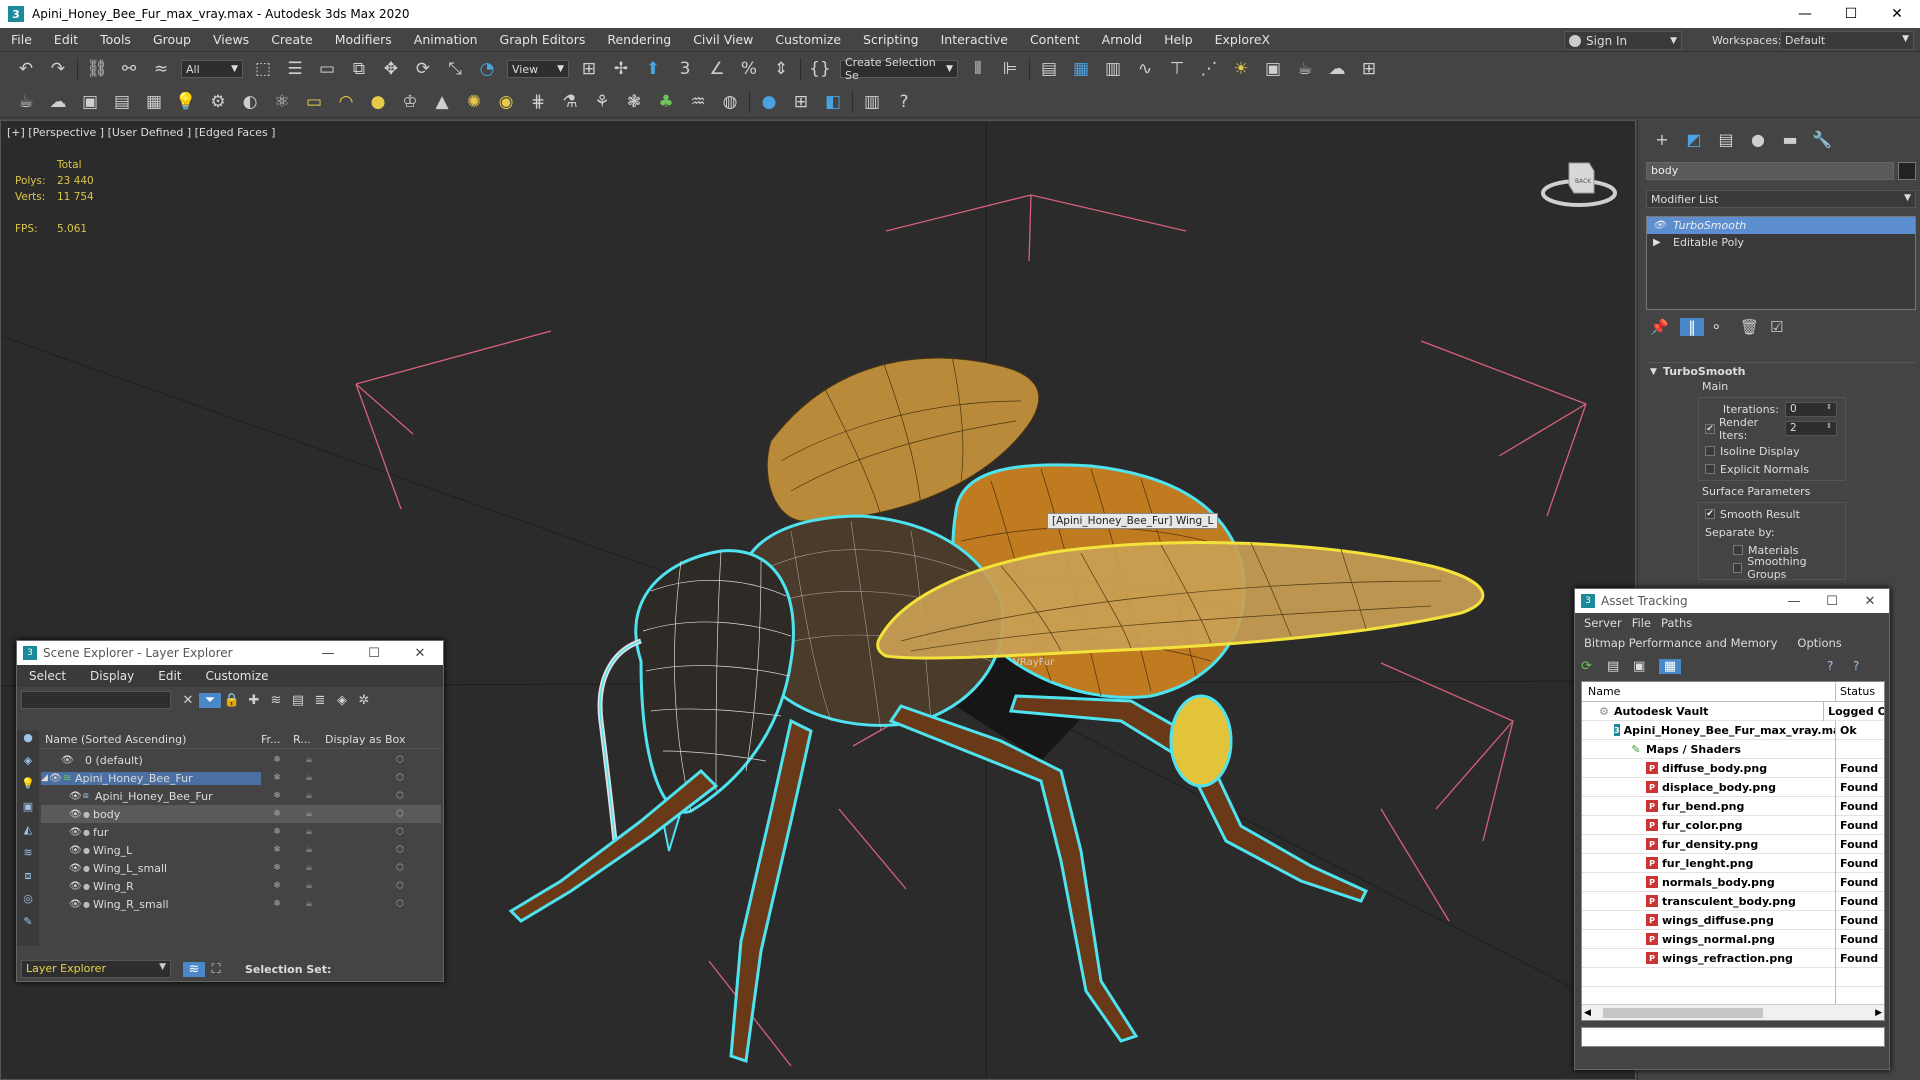  Describe the element at coordinates (1733, 920) in the screenshot. I see `asset-row: Pwings_diffuse.png Found` at that location.